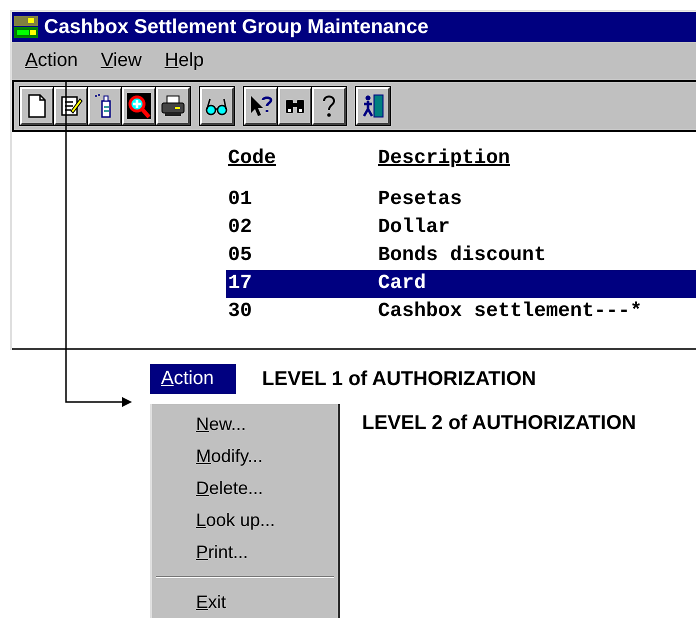 This screenshot has width=696, height=618. Describe the element at coordinates (461, 228) in the screenshot. I see `list-row: 02 Dollar` at that location.